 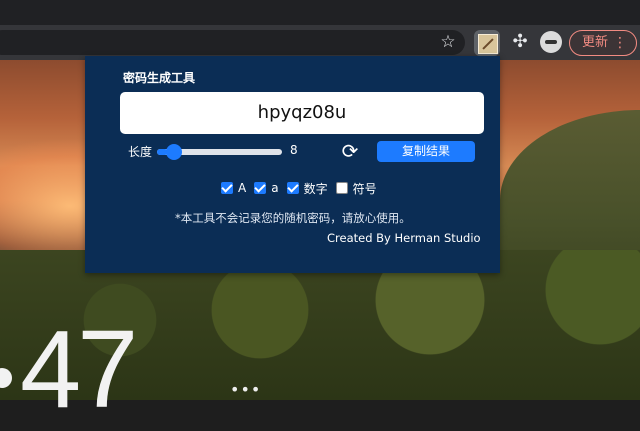 What do you see at coordinates (233, 188) in the screenshot?
I see `option-uppercase: A` at bounding box center [233, 188].